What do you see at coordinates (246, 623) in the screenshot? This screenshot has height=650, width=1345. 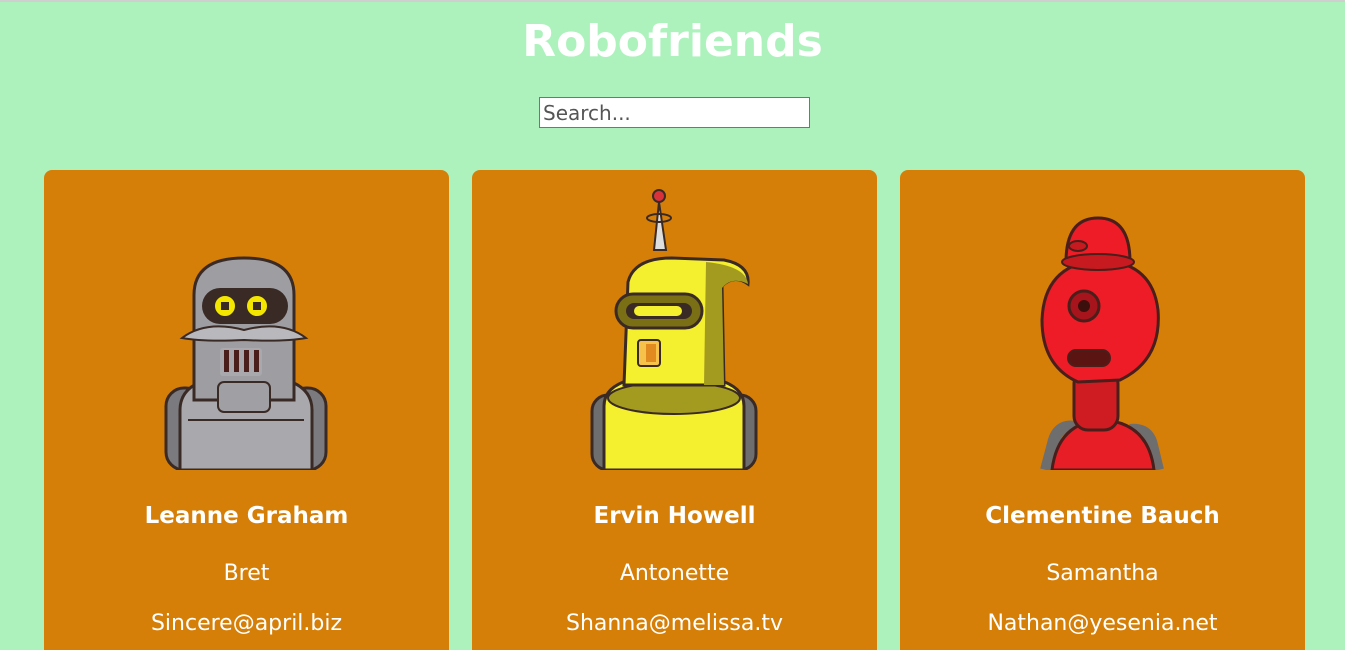 I see `robot-email: Sincere@april.biz` at bounding box center [246, 623].